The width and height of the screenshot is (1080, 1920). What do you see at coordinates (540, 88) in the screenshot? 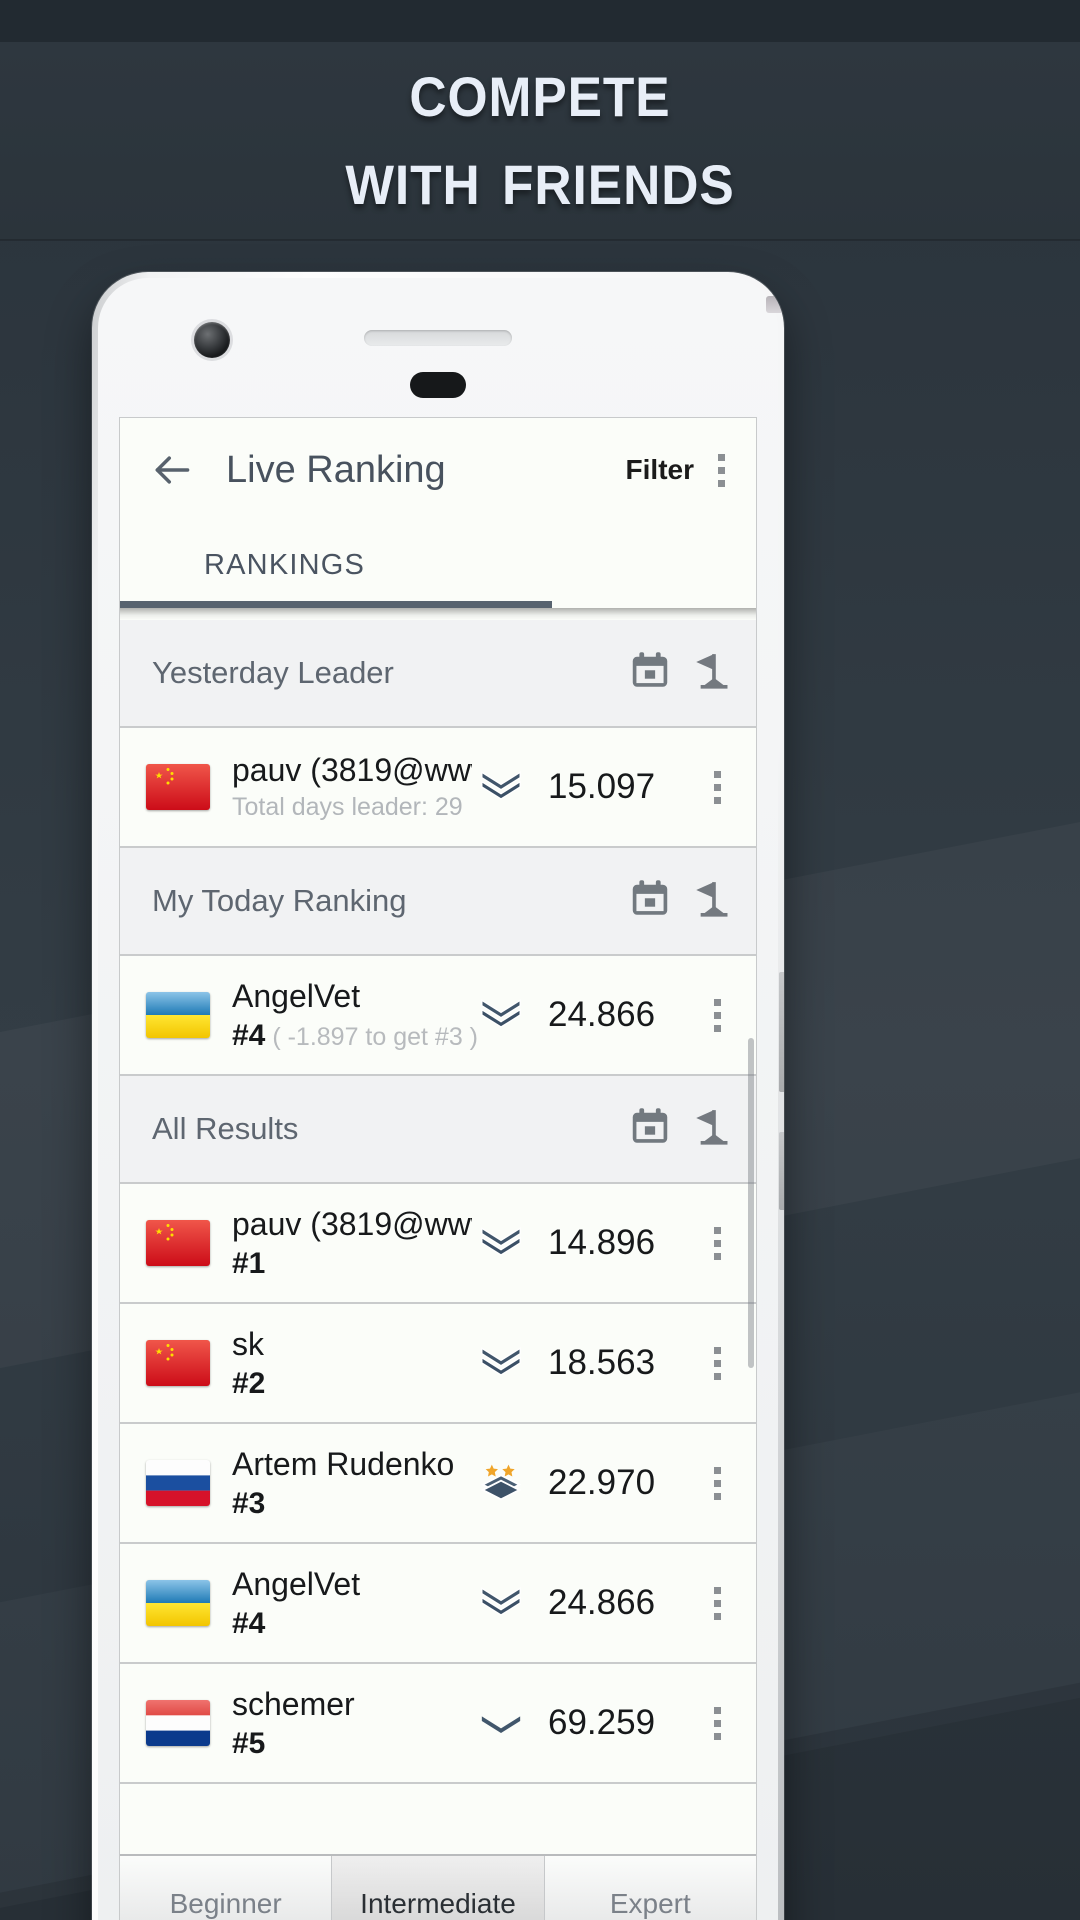
I see `promo-line-1: Compete` at bounding box center [540, 88].